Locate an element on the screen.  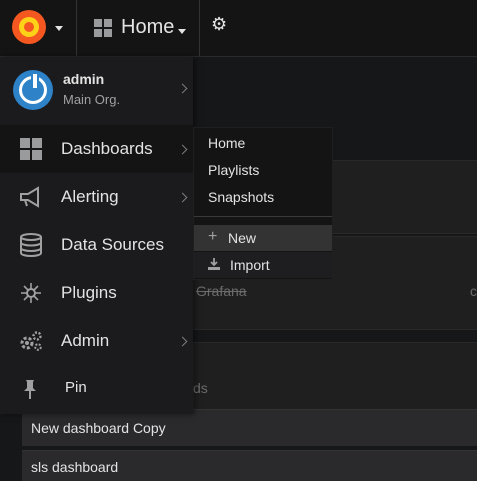
background-faded-text: ds is located at coordinates (200, 388).